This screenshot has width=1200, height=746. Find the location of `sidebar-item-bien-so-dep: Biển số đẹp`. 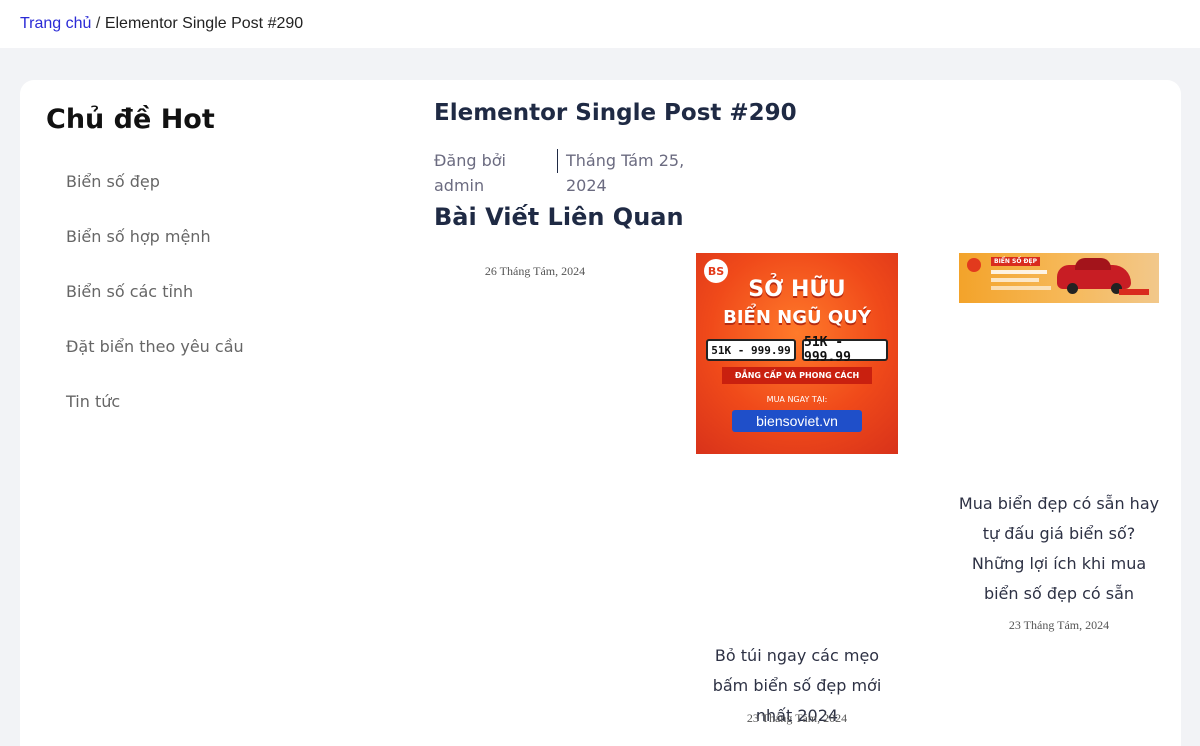

sidebar-item-bien-so-dep: Biển số đẹp is located at coordinates (113, 181).